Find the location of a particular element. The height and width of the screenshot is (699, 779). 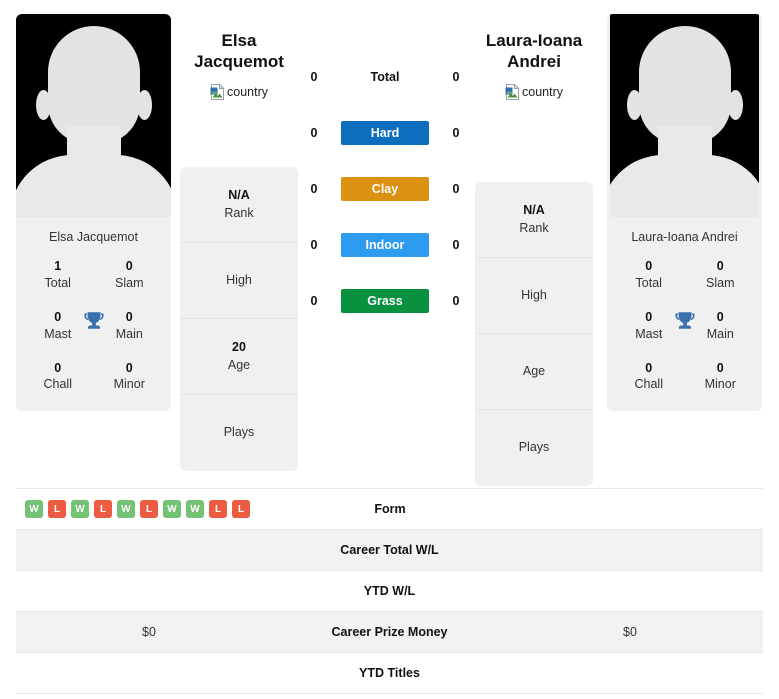

row-label-ytd-wl: YTD W/L is located at coordinates (389, 591).